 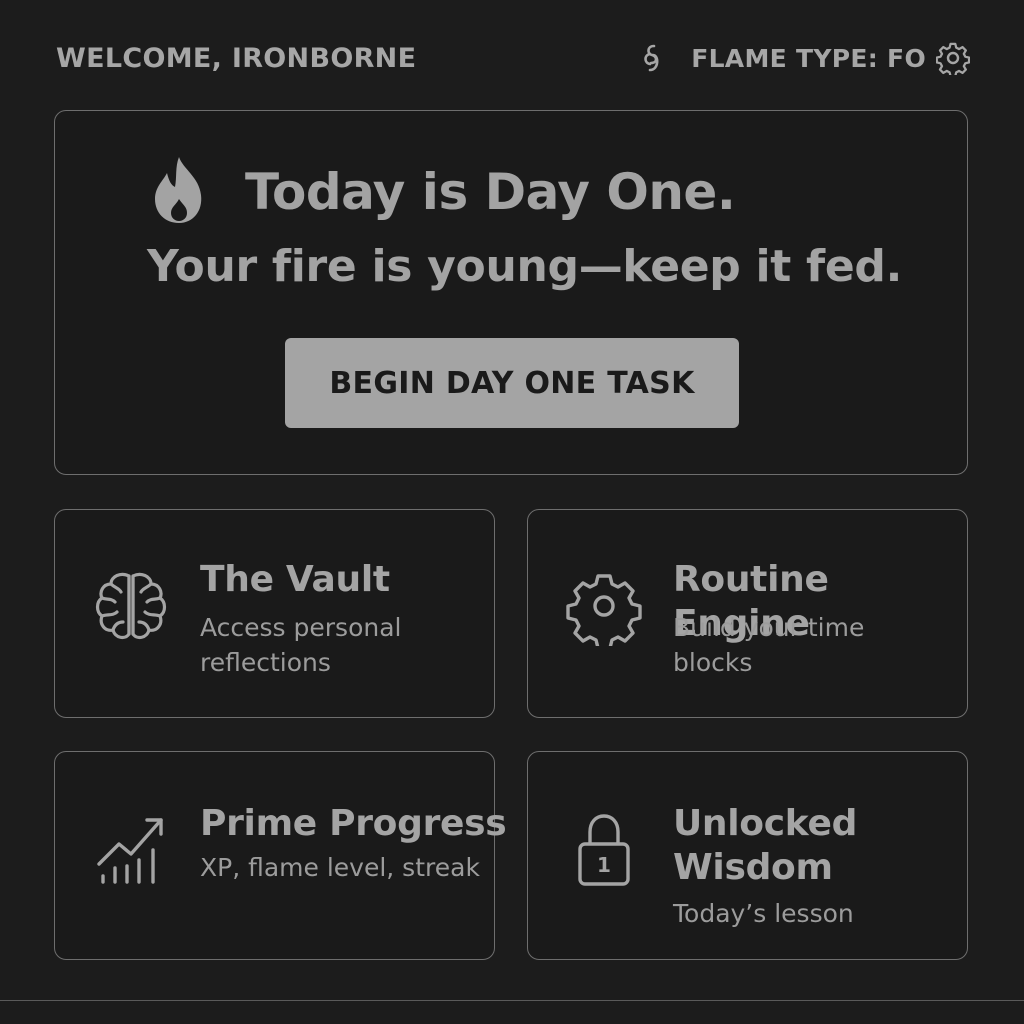 I want to click on prime-progress-card: Prime Progress XP, flame level, streak, so click(x=280, y=855).